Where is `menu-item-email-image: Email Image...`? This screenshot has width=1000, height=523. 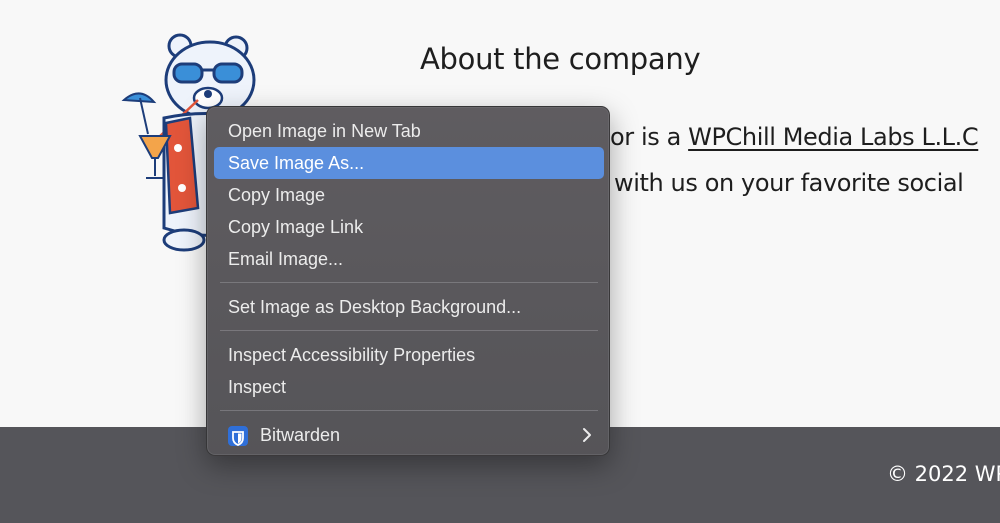
menu-item-email-image: Email Image... is located at coordinates (409, 259).